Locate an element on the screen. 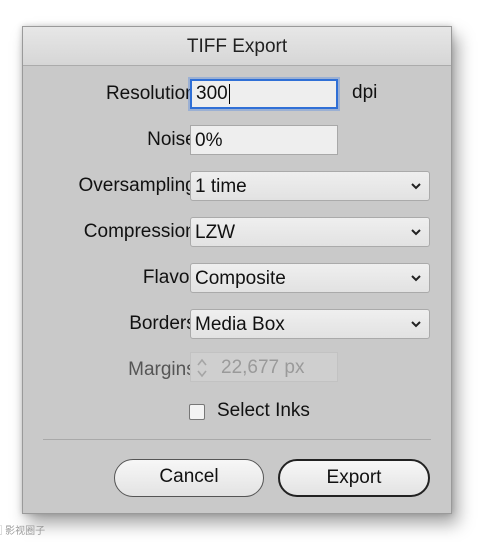 The width and height of the screenshot is (486, 542). compression-value: LZW is located at coordinates (215, 232).